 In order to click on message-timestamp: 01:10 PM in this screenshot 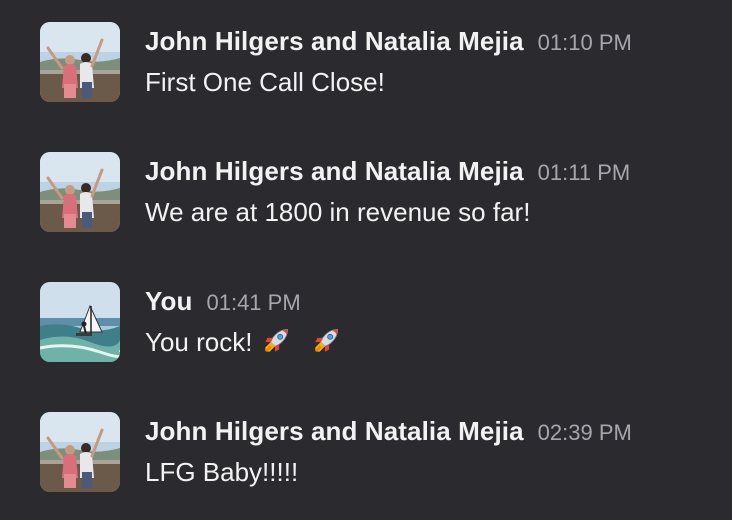, I will do `click(584, 42)`.